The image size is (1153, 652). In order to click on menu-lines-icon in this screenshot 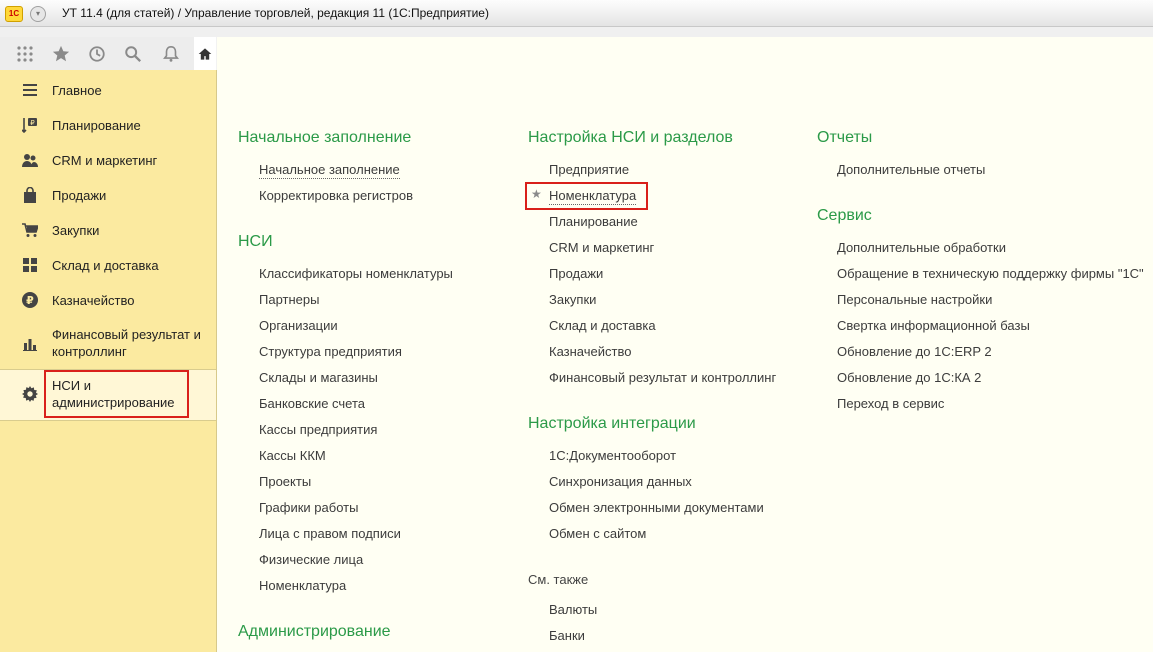, I will do `click(30, 90)`.